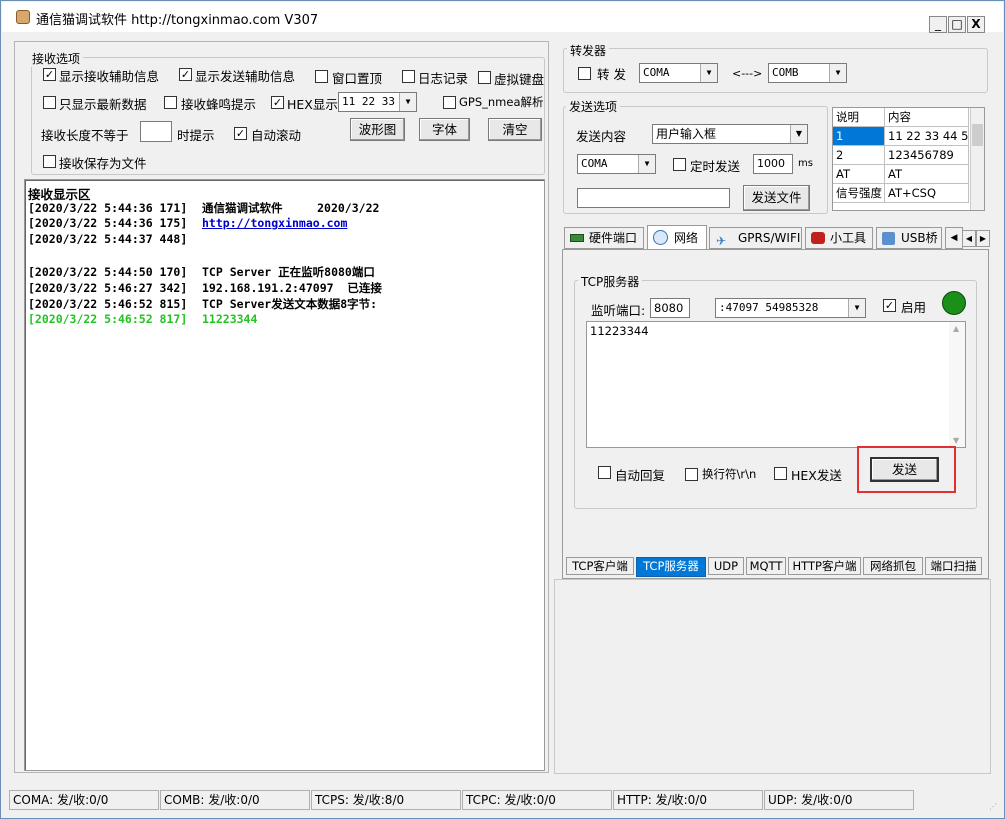 The height and width of the screenshot is (819, 1005). I want to click on log-label: 日志记录, so click(443, 78).